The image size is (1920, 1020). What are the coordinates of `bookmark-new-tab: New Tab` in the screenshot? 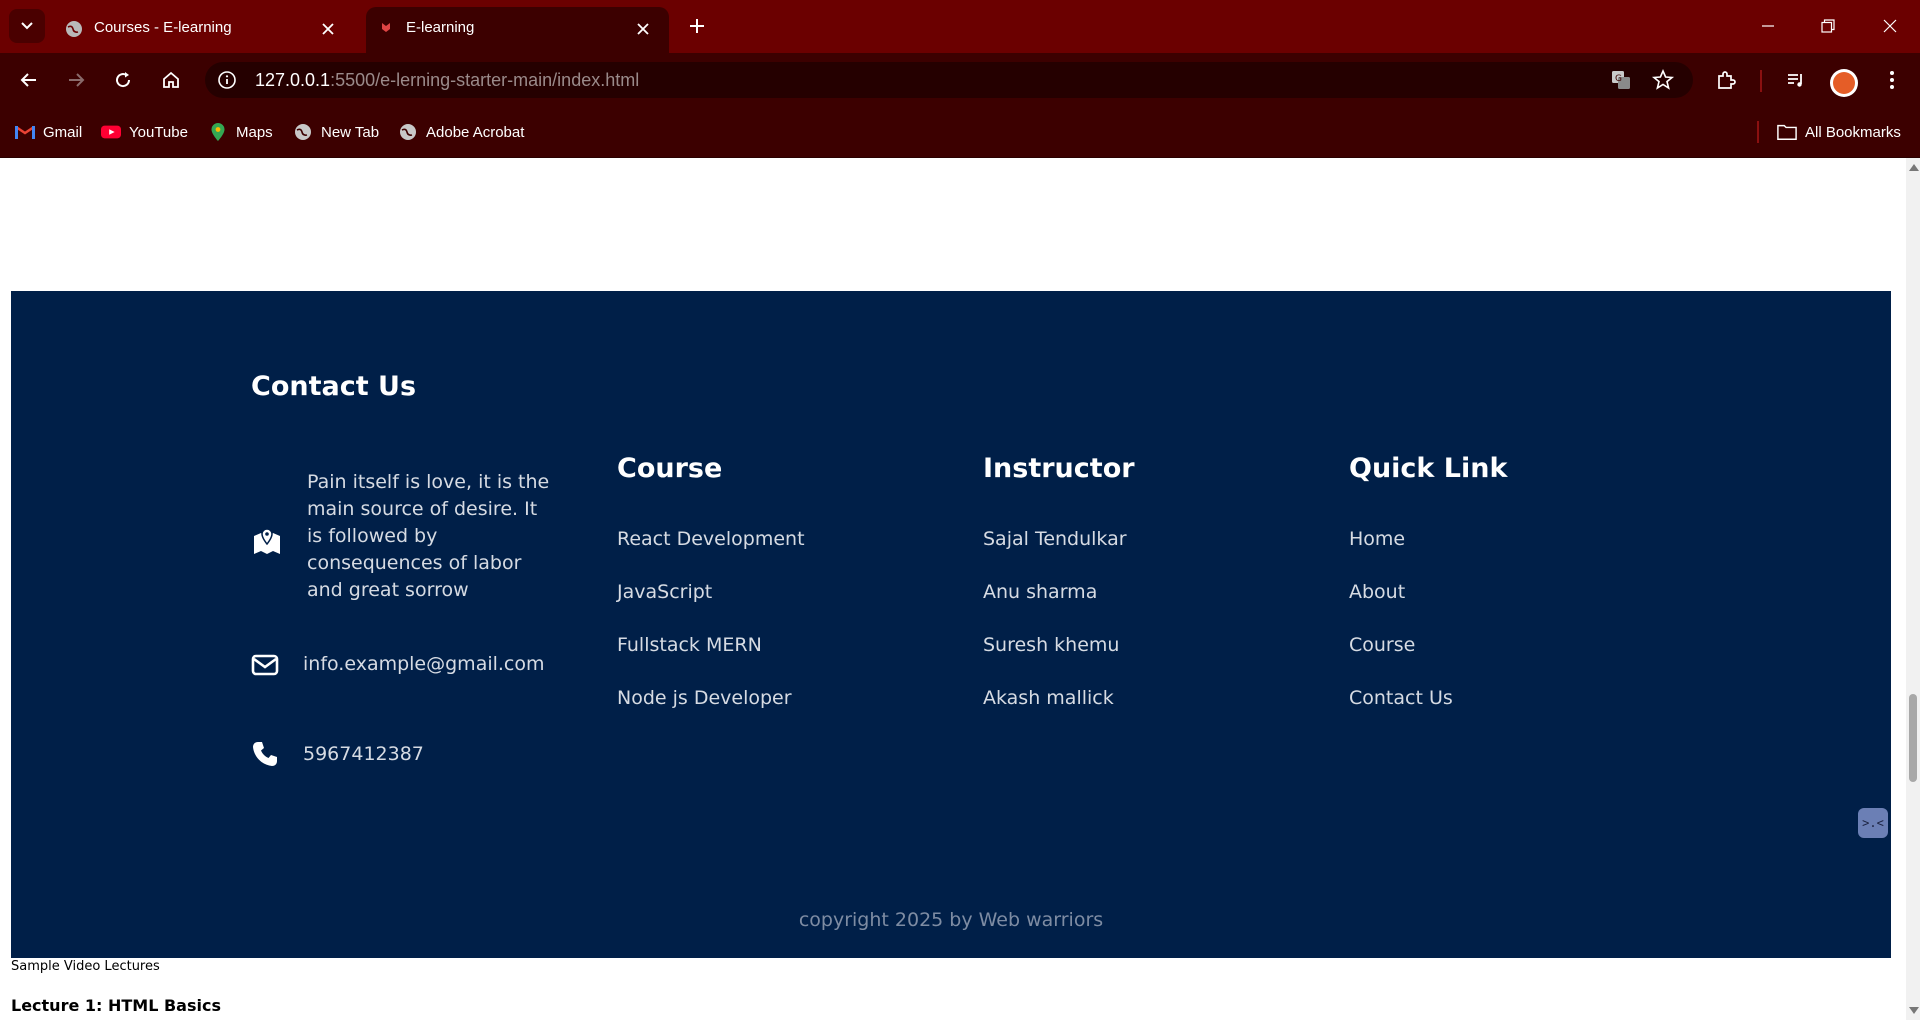 It's located at (336, 132).